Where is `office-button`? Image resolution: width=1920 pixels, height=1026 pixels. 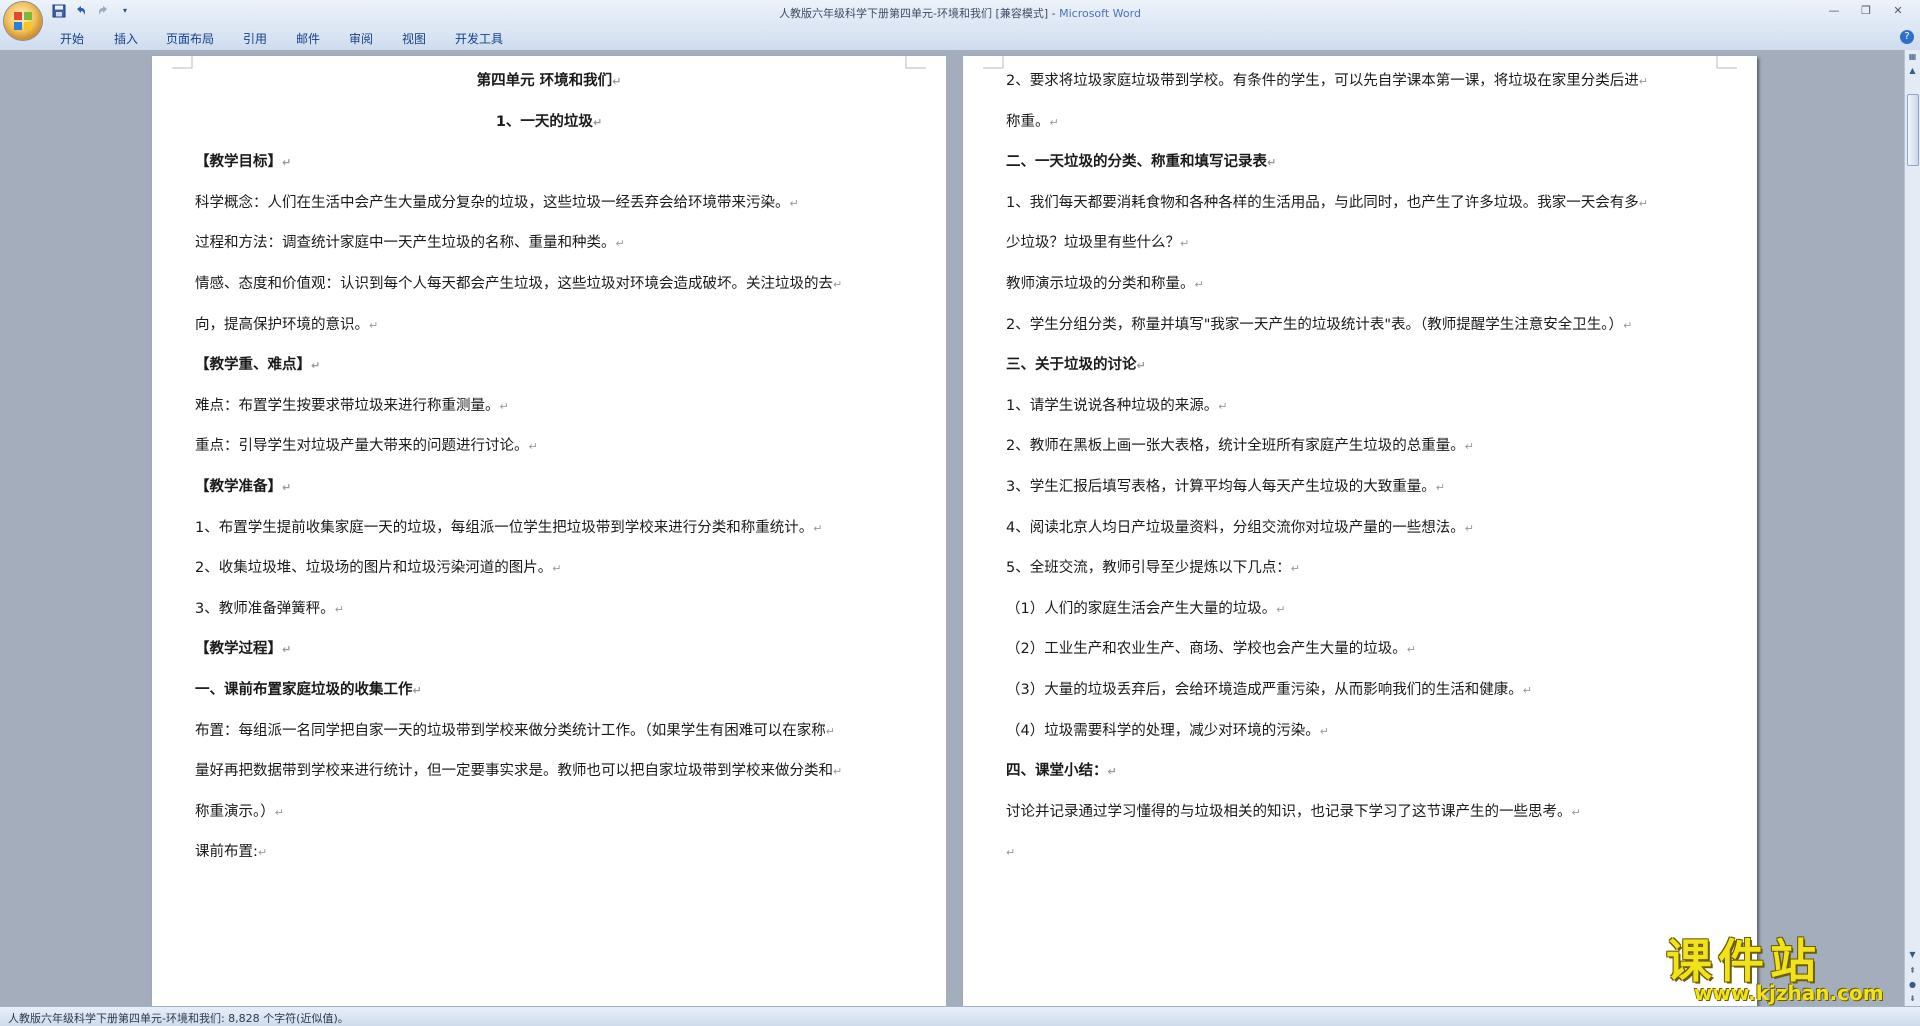 office-button is located at coordinates (23, 21).